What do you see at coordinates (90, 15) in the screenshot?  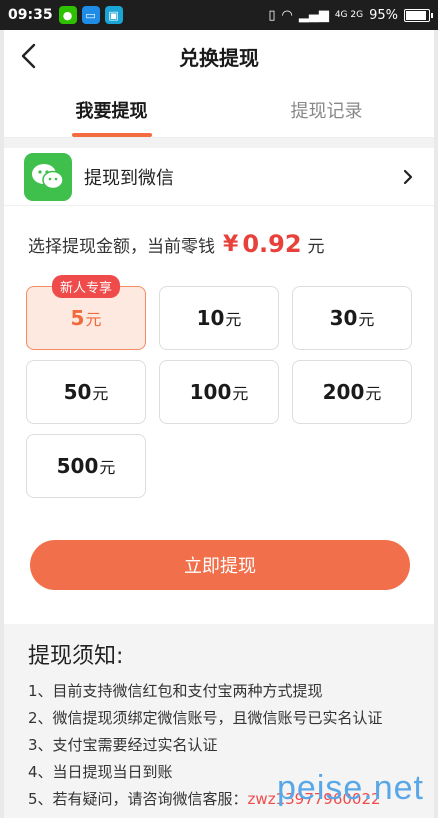 I see `message-notification-icon: ▭` at bounding box center [90, 15].